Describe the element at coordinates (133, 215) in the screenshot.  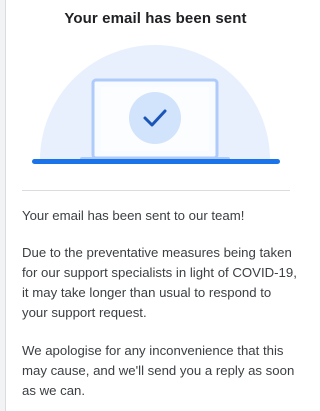
I see `confirmation-message: Your email has been sent to our team!` at that location.